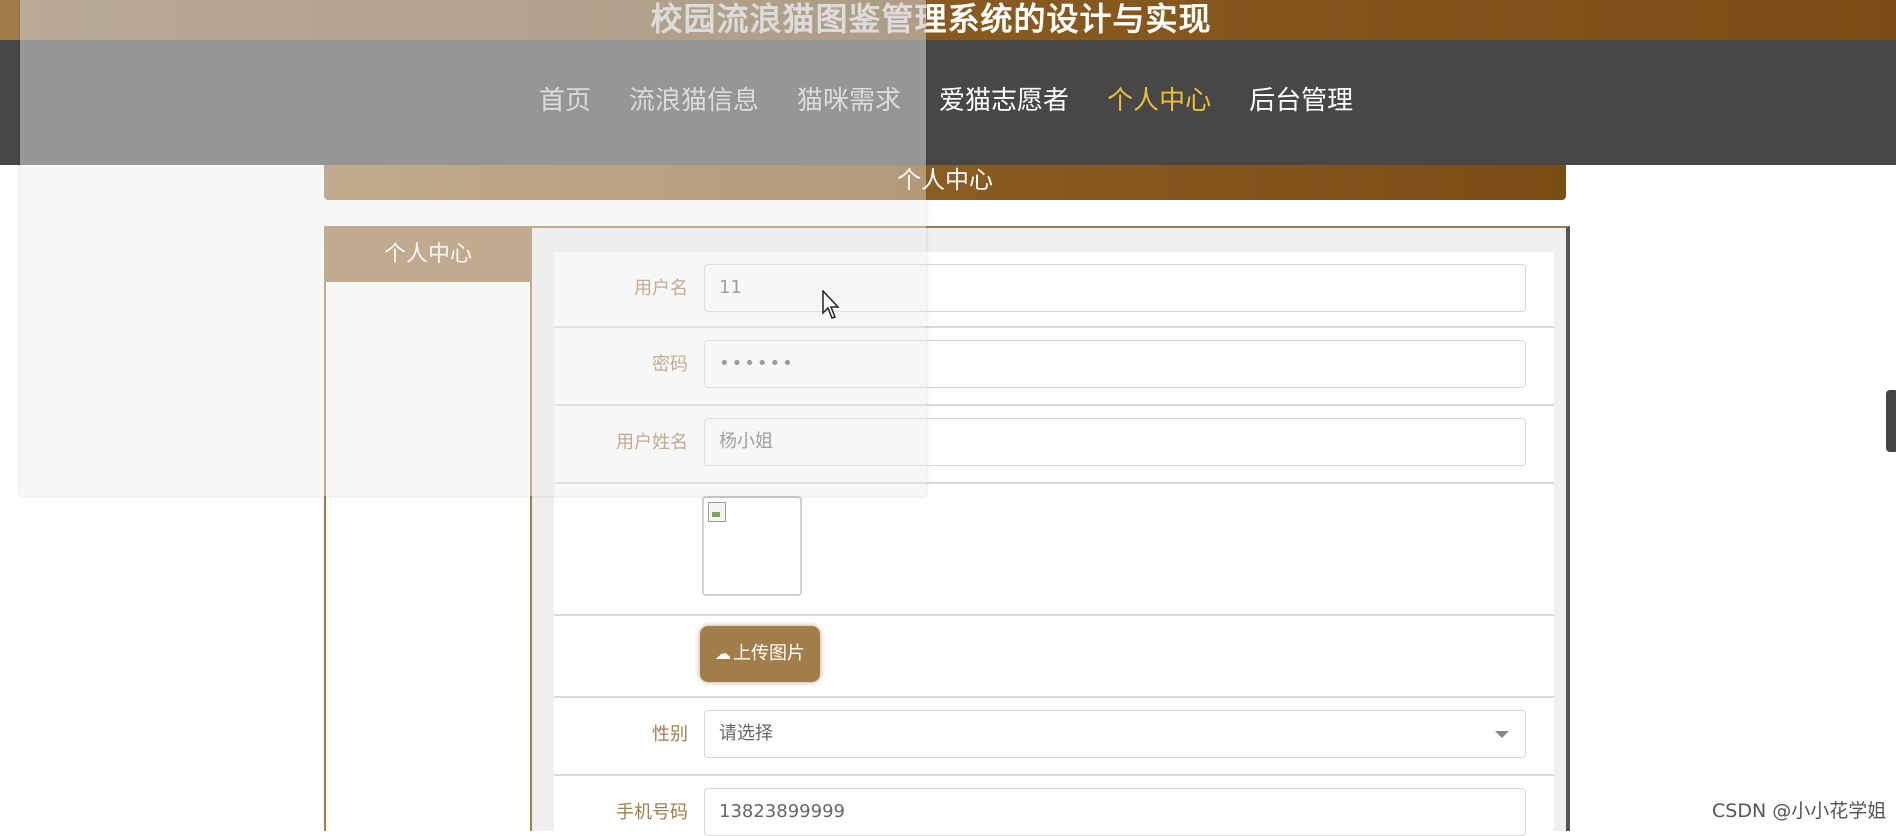 Image resolution: width=1896 pixels, height=836 pixels. I want to click on form-row-gender: 性别 请选择, so click(1054, 737).